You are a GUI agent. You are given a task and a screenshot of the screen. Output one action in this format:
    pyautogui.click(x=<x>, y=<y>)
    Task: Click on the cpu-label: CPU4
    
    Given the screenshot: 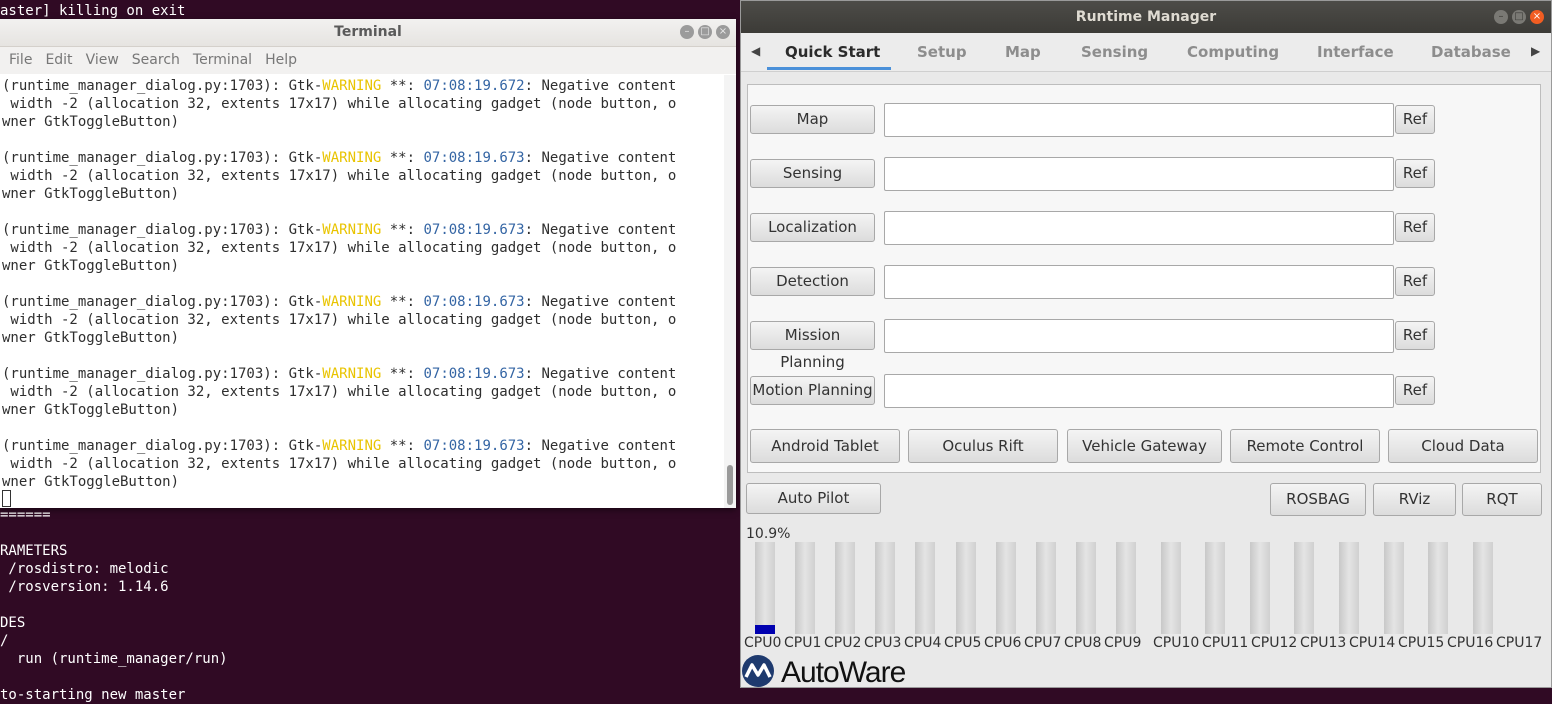 What is the action you would take?
    pyautogui.click(x=923, y=643)
    